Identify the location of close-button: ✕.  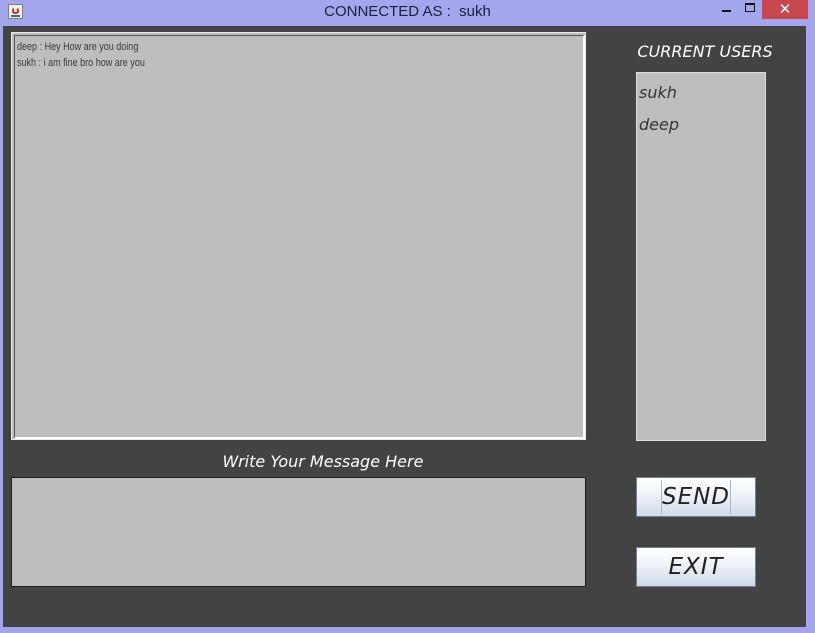
(785, 9).